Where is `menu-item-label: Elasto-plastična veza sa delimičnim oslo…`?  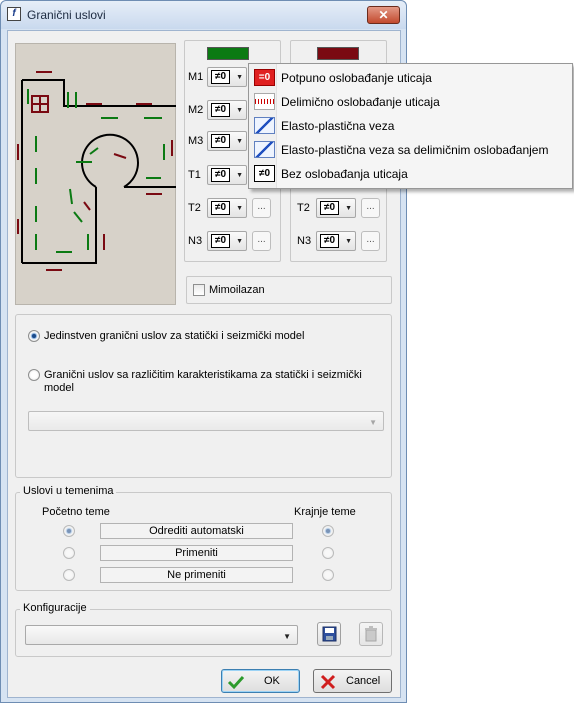 menu-item-label: Elasto-plastična veza sa delimičnim oslo… is located at coordinates (415, 150).